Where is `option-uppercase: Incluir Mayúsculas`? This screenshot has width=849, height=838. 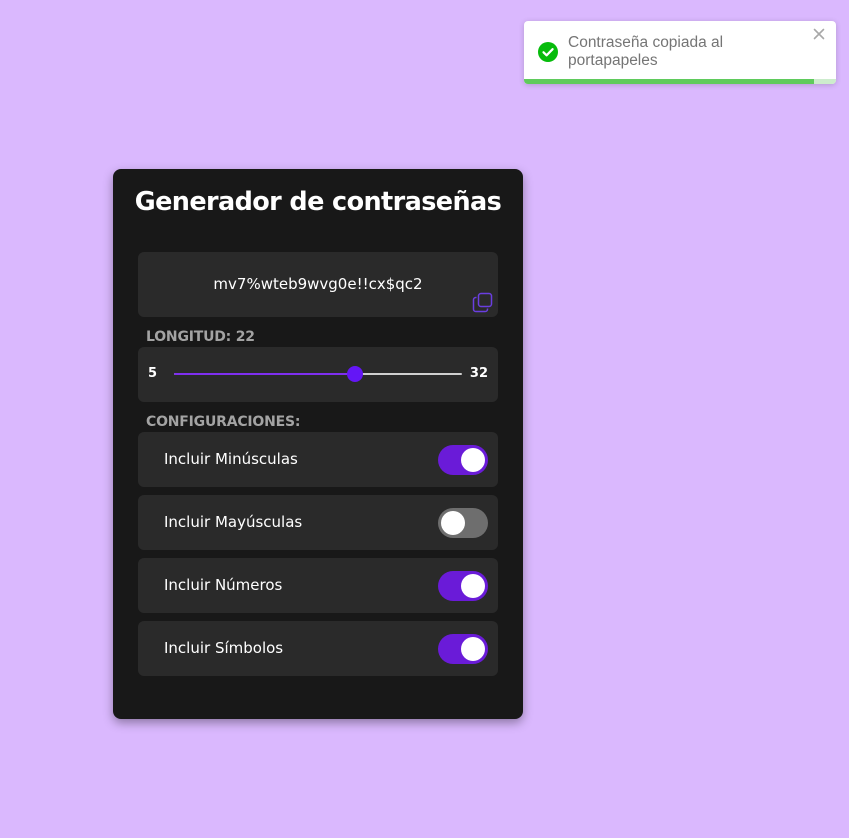
option-uppercase: Incluir Mayúsculas is located at coordinates (318, 522).